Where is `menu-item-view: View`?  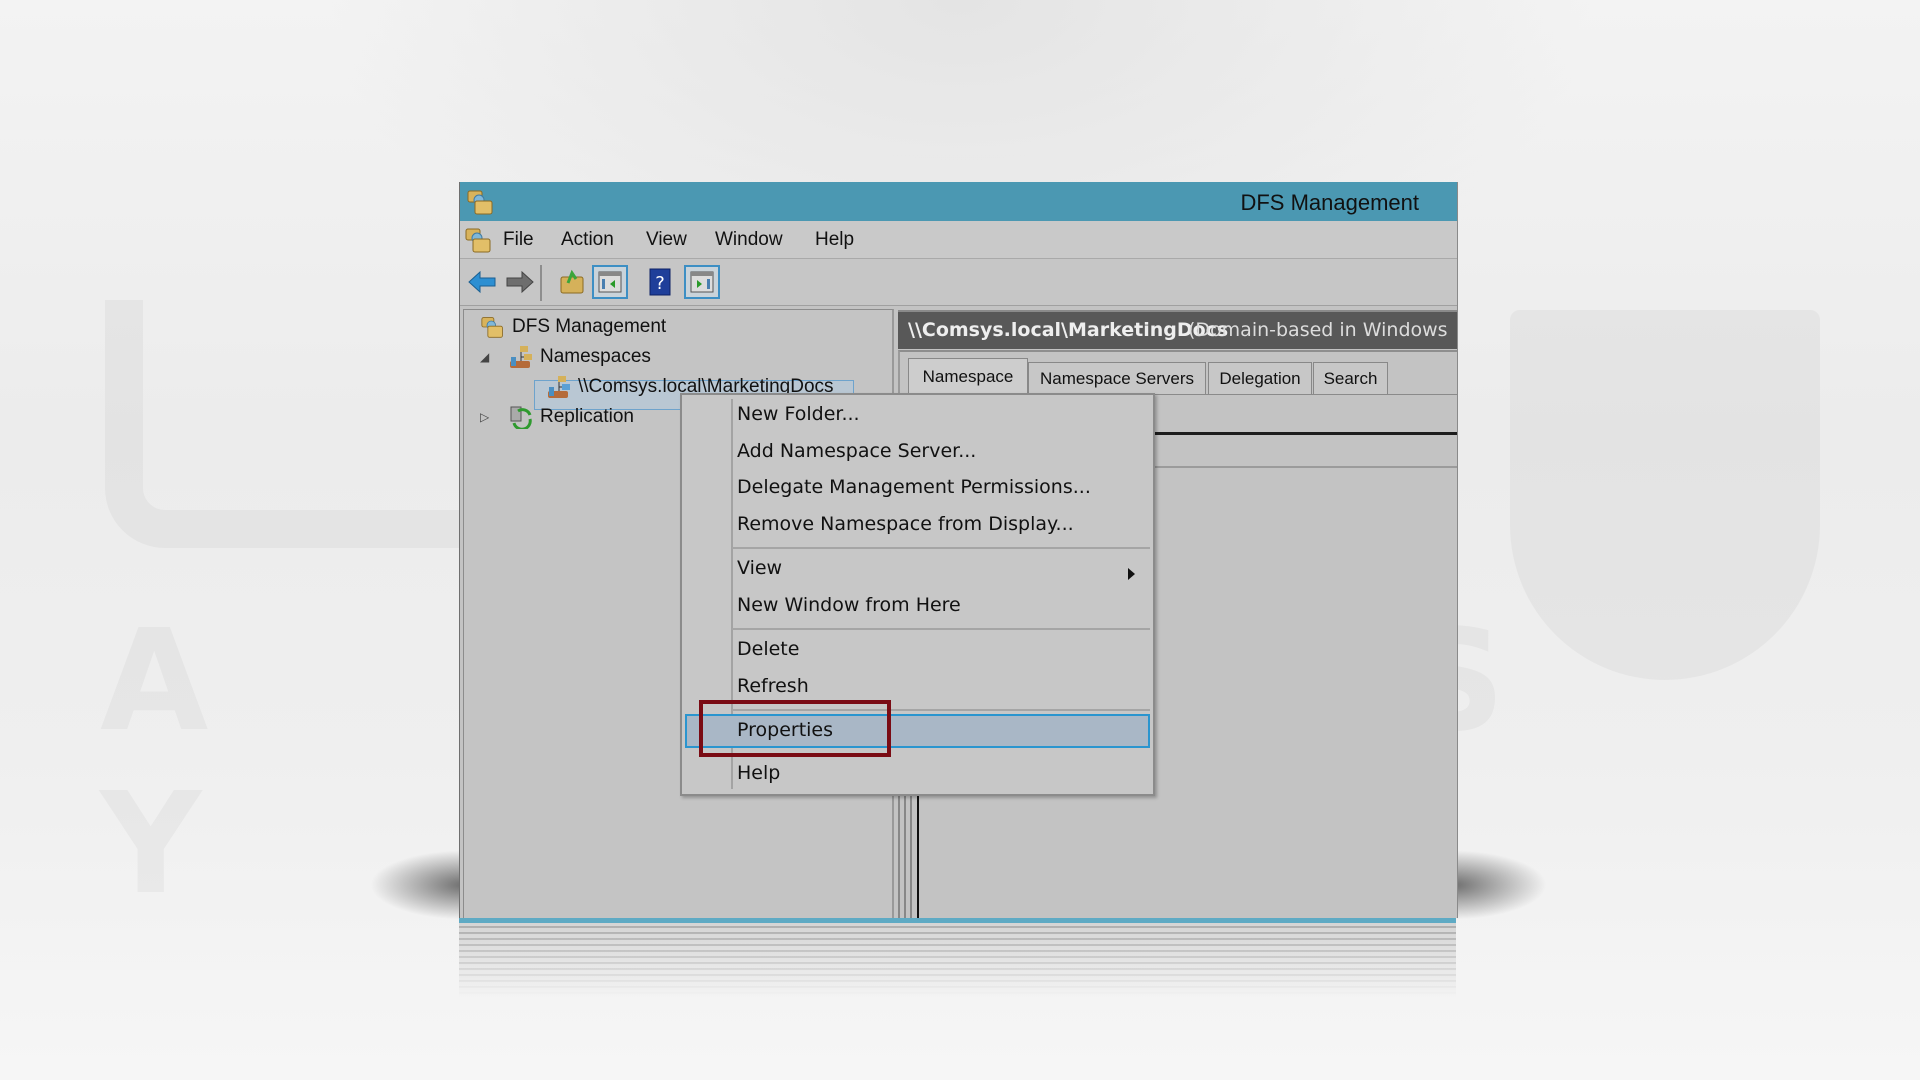 menu-item-view: View is located at coordinates (759, 568).